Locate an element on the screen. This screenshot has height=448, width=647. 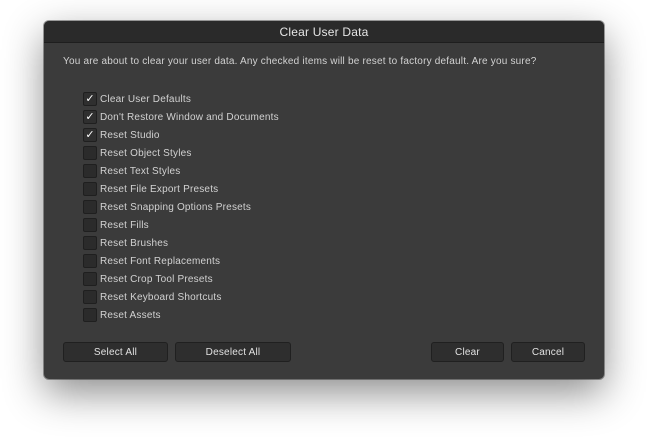
option-reset-font-replacements: Reset Font Replacements is located at coordinates (181, 261).